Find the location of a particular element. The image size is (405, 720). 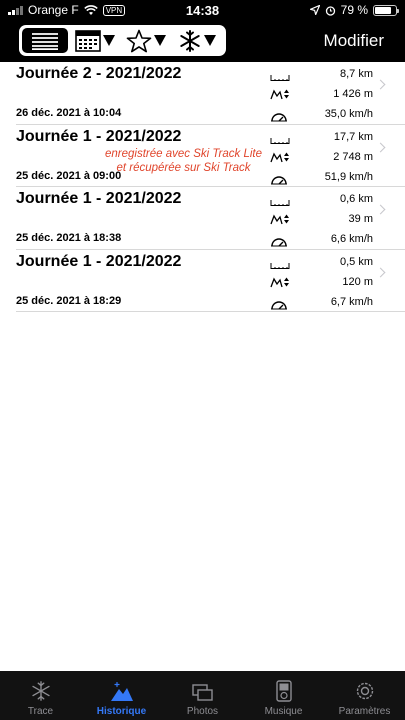

battery-percent: 79 % is located at coordinates (354, 10).